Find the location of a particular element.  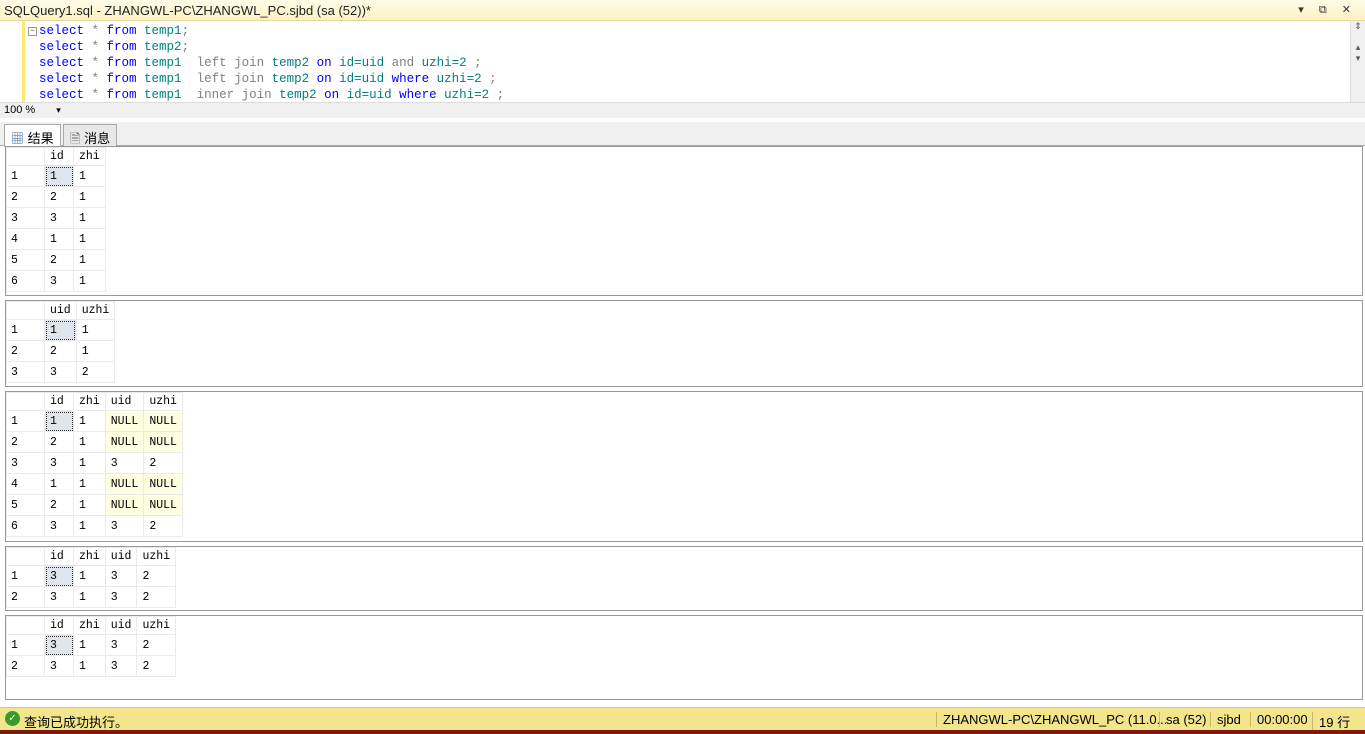

table-row: 5 2 1 NULL NULL is located at coordinates (94, 505).